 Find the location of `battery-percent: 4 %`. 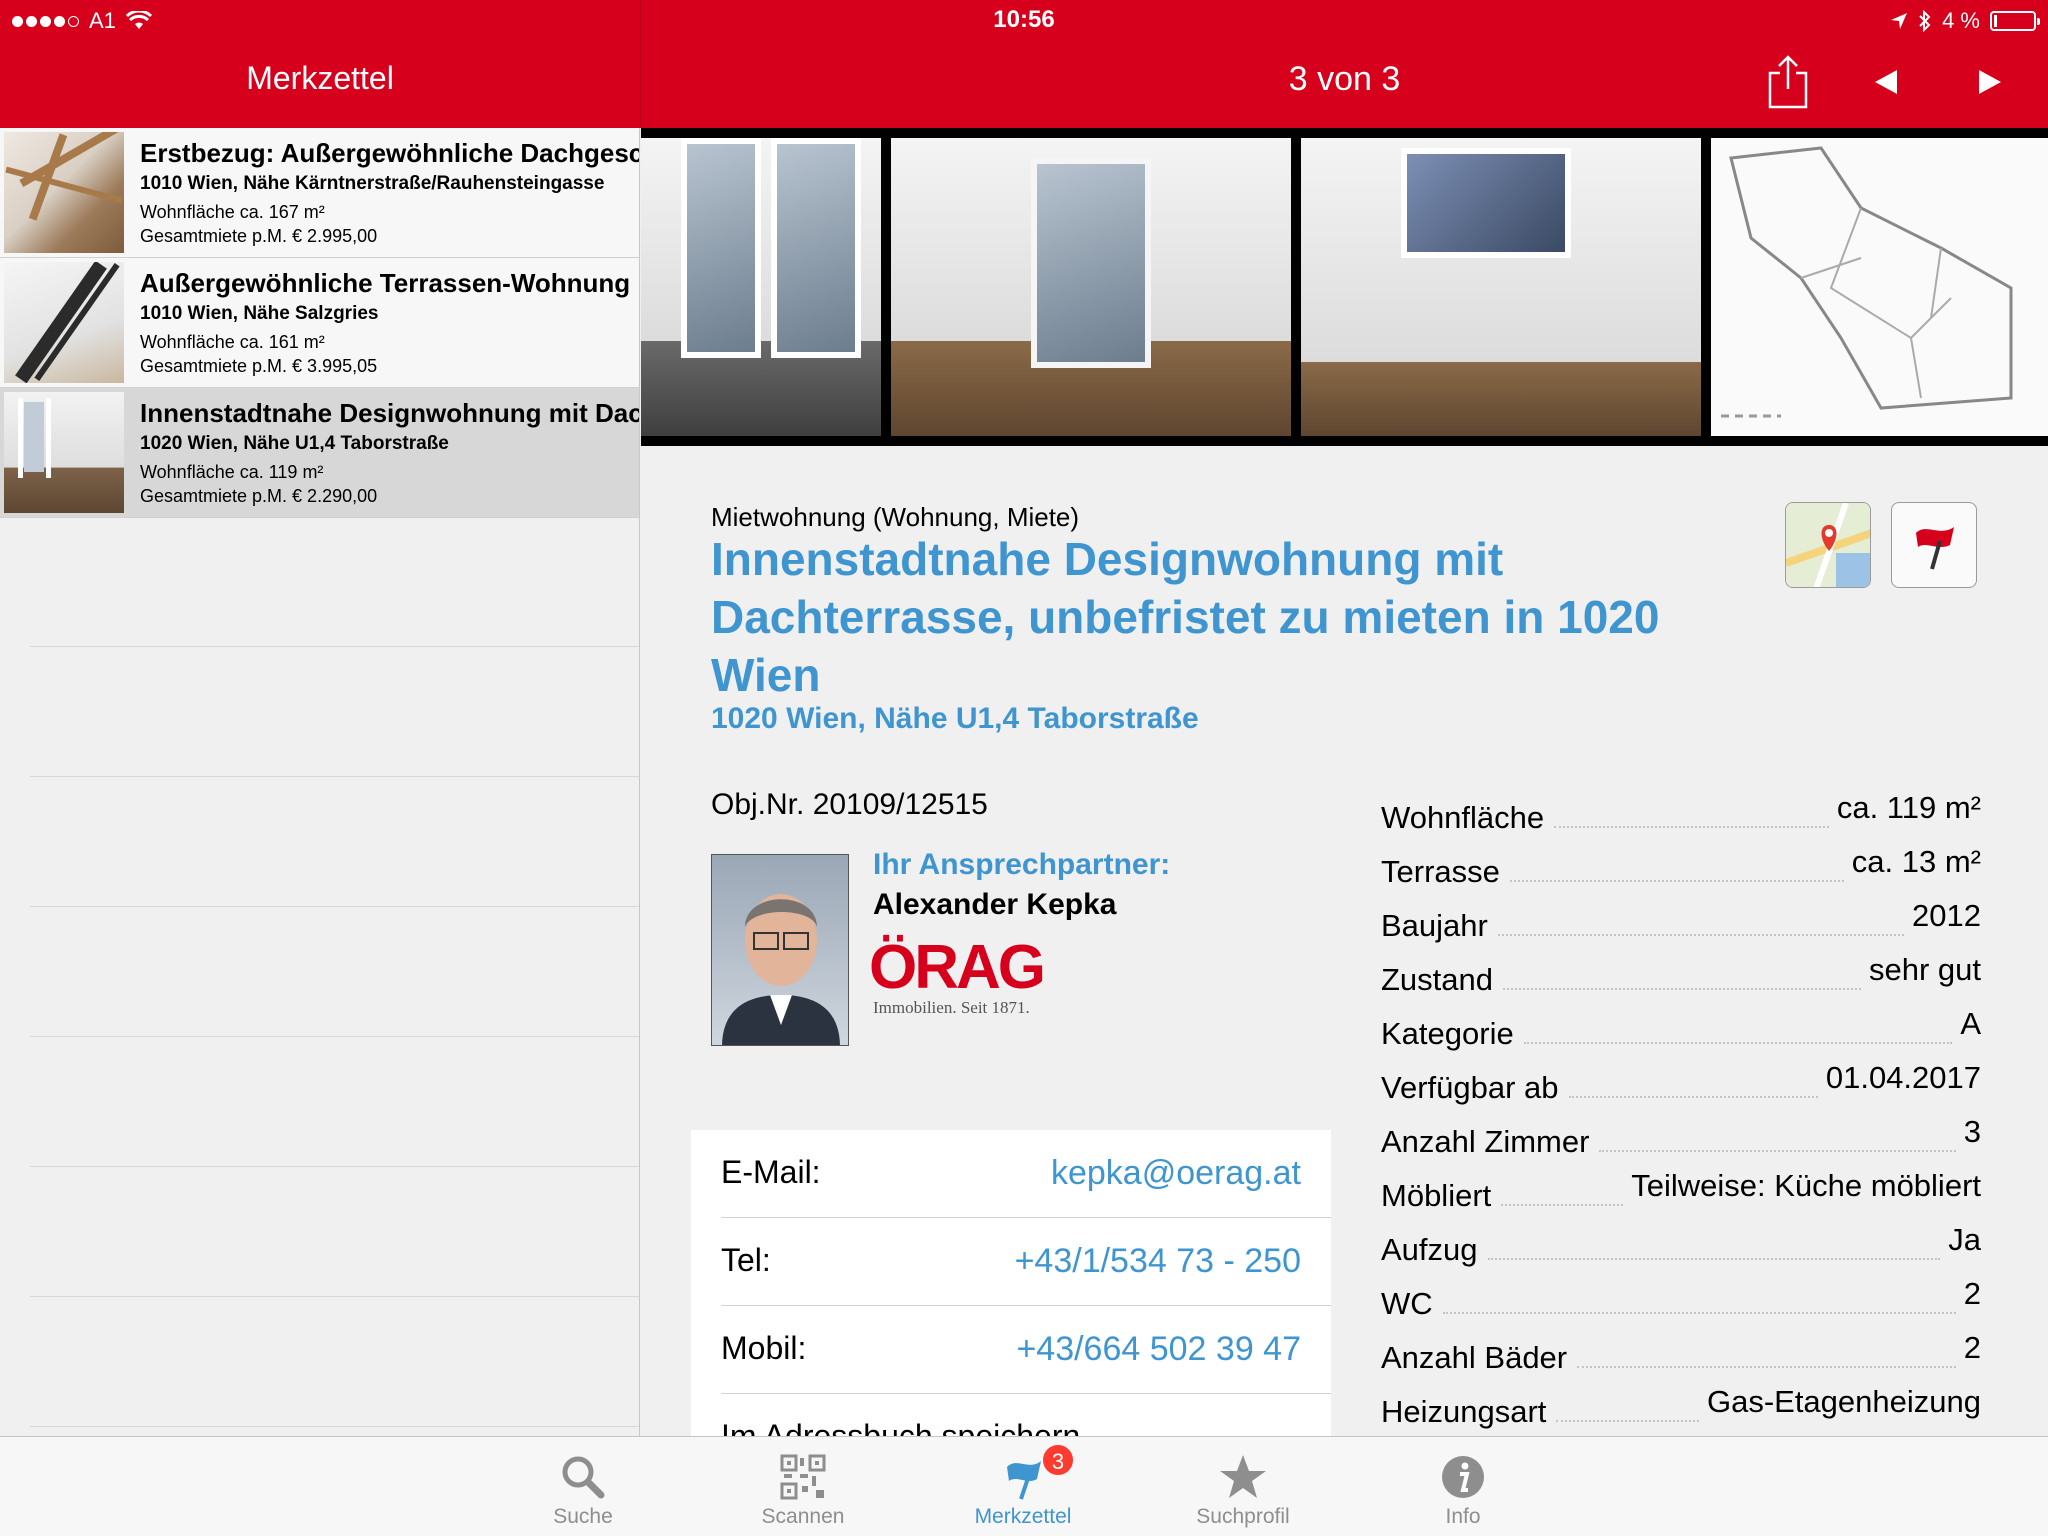

battery-percent: 4 % is located at coordinates (1961, 20).